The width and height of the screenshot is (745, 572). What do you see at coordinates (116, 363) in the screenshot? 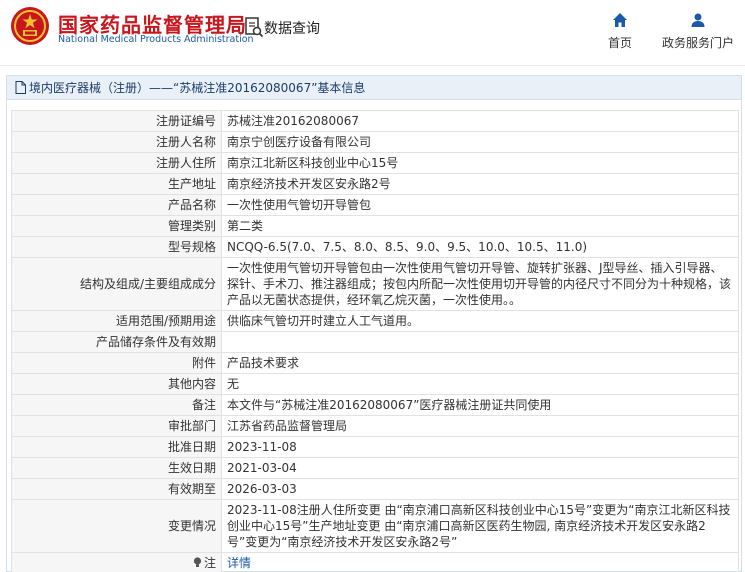
I see `field-label: 附件` at bounding box center [116, 363].